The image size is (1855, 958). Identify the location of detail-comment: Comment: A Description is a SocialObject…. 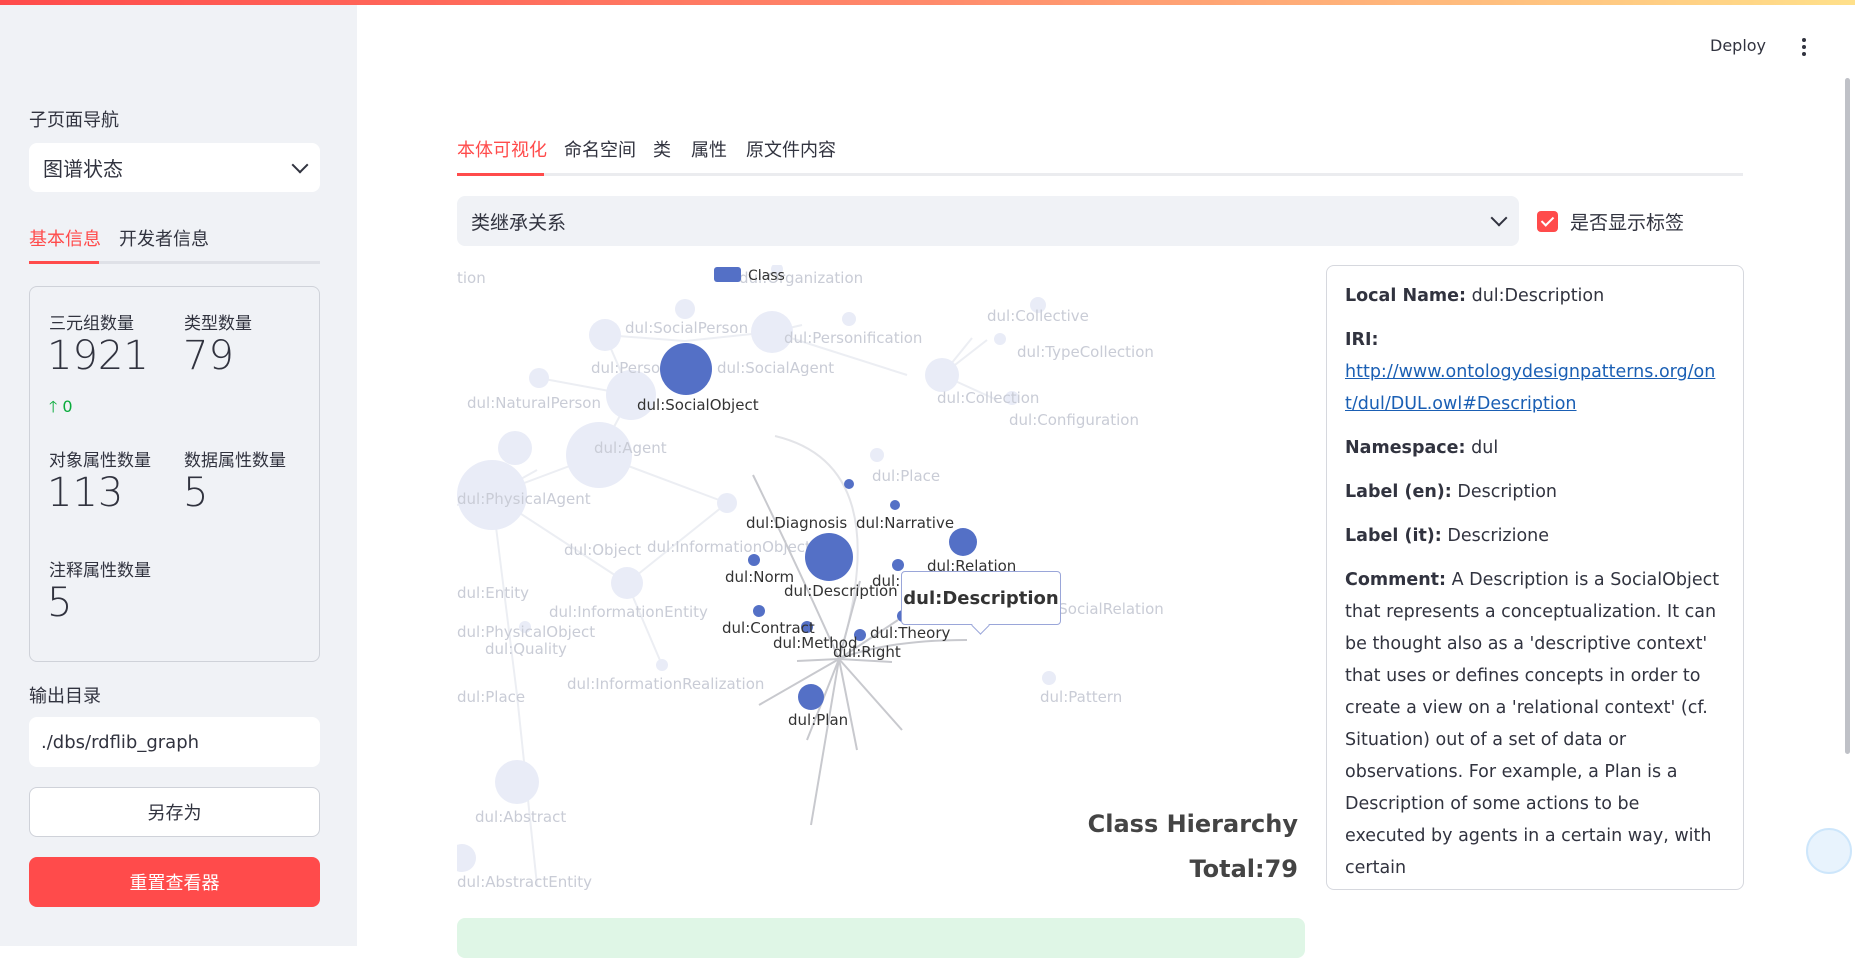
(1532, 724).